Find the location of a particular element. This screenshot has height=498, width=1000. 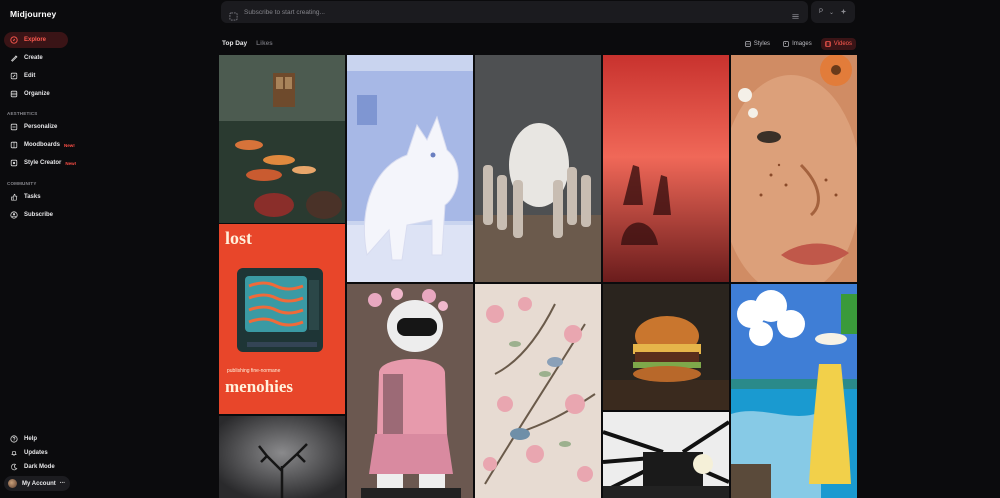

sparkle-icon is located at coordinates (843, 12).